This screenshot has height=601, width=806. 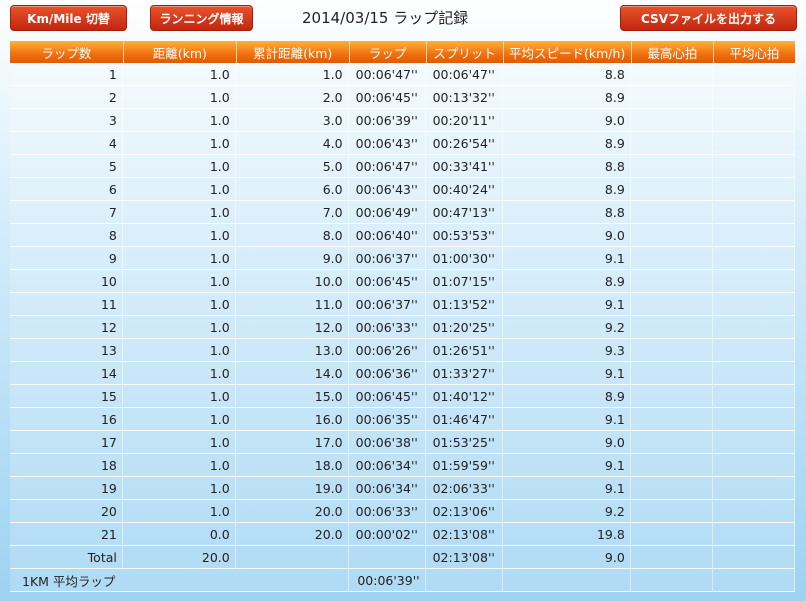 What do you see at coordinates (464, 235) in the screenshot?
I see `split-cell: 00:53'53''` at bounding box center [464, 235].